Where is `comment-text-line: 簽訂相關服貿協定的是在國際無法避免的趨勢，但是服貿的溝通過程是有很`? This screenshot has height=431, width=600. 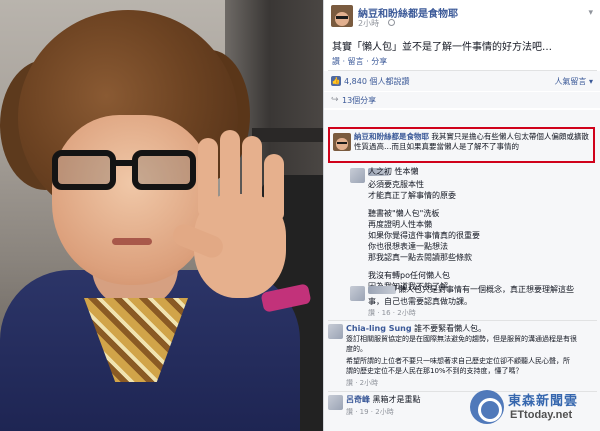 comment-text-line: 簽訂相關服貿協定的是在國際無法避免的趨勢，但是服貿的溝通過程是有很 is located at coordinates (461, 339).